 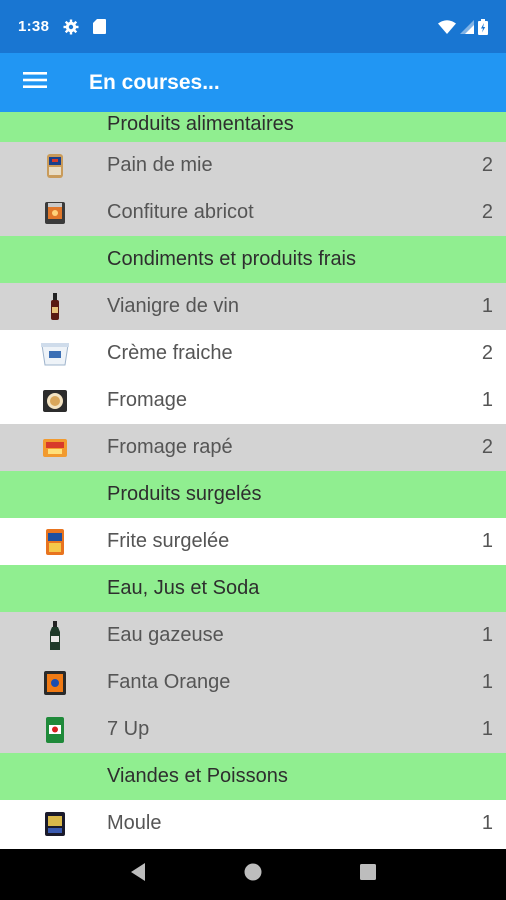 I want to click on cheese-product-icon, so click(x=55, y=401).